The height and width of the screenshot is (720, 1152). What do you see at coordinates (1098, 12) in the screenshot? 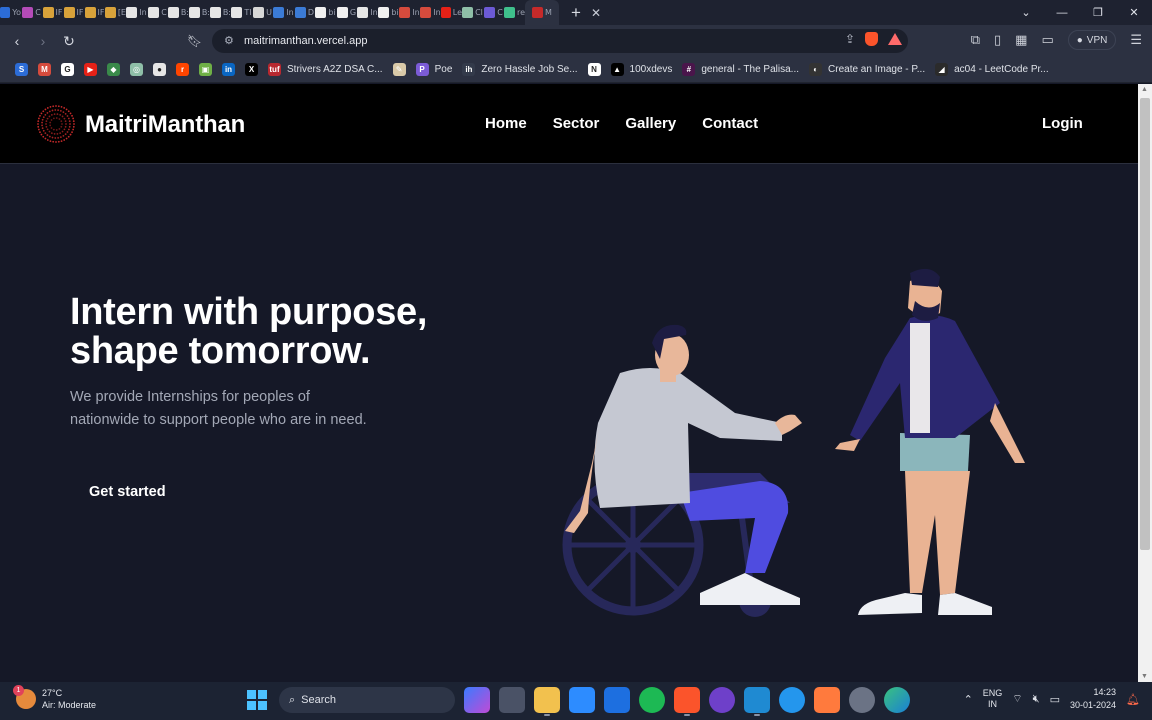
I see `restore-icon: ❐` at bounding box center [1098, 12].